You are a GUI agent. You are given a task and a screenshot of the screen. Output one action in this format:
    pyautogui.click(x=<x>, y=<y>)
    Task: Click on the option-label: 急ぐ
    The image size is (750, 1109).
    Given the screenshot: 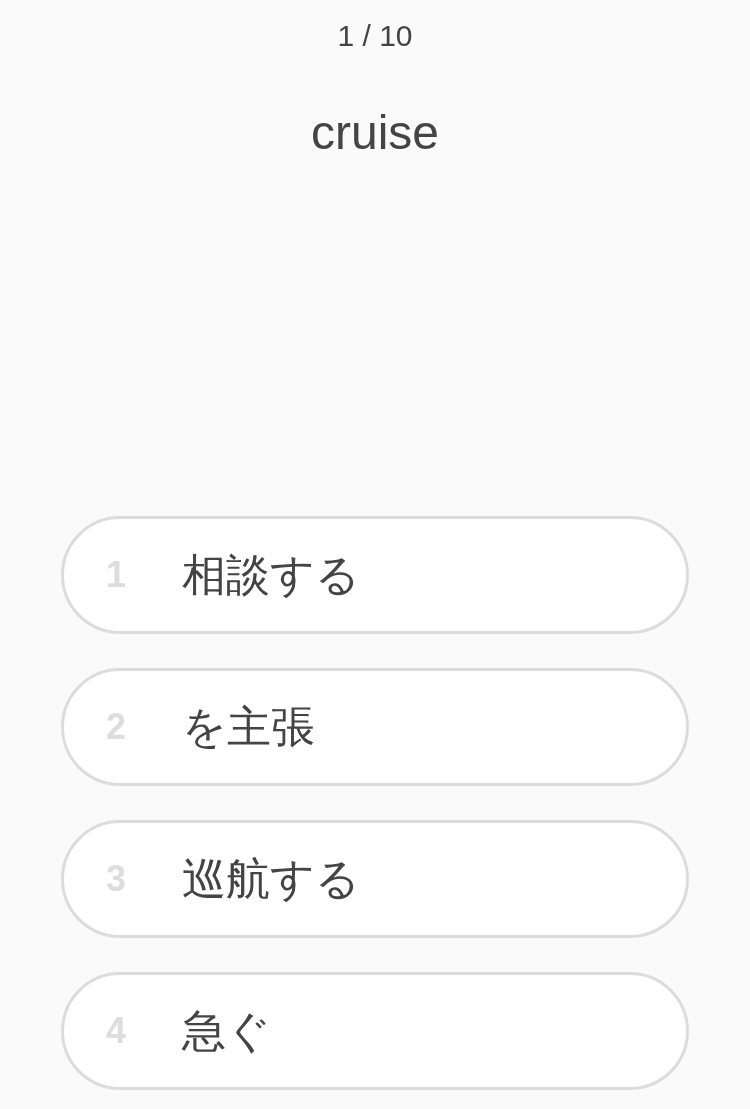 What is the action you would take?
    pyautogui.click(x=226, y=1031)
    